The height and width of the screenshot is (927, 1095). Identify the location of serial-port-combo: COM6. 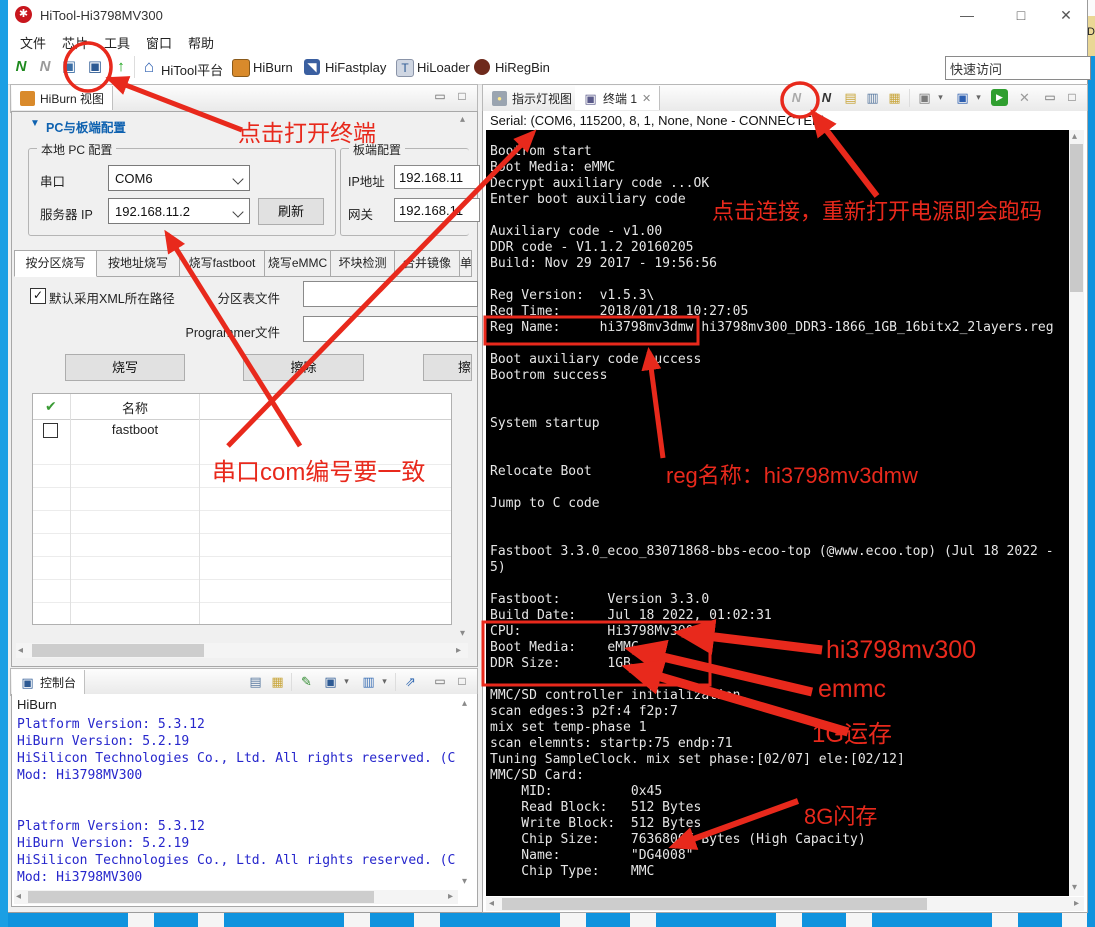
(179, 178).